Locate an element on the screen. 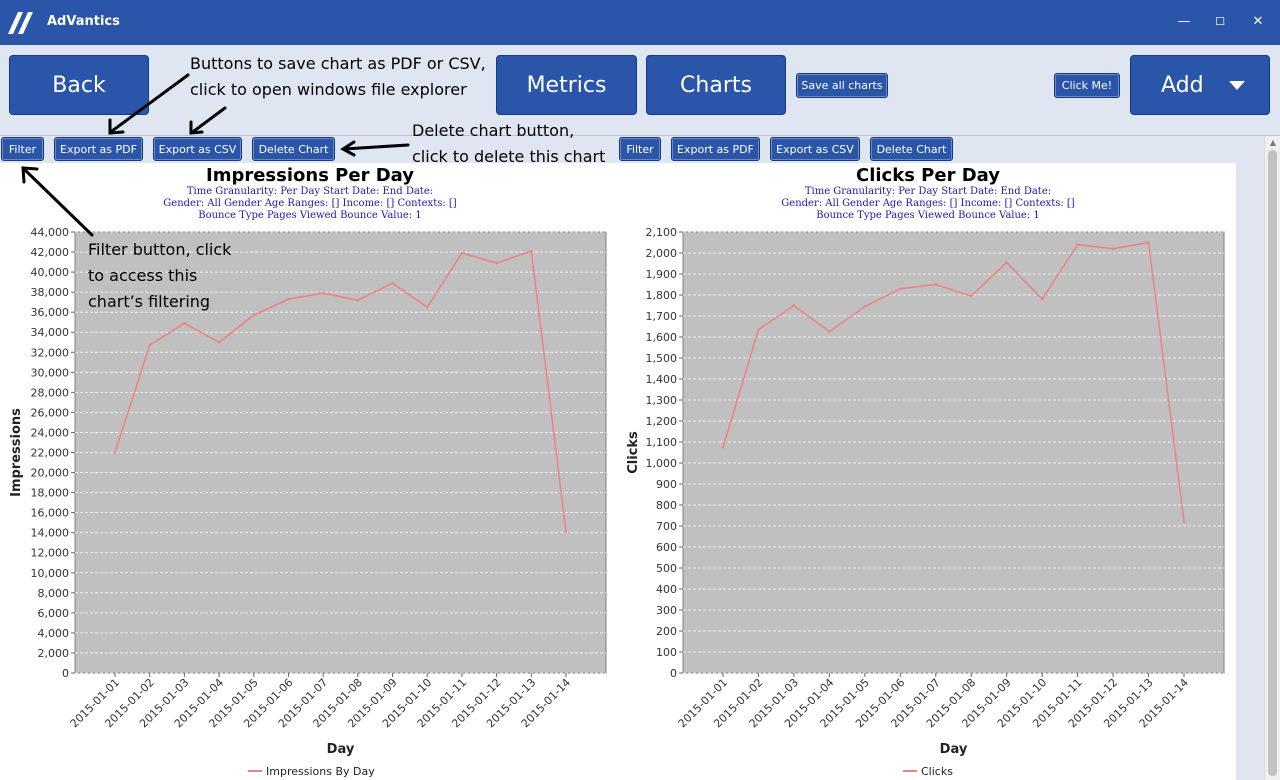  arrow-to-filter is located at coordinates (58, 202).